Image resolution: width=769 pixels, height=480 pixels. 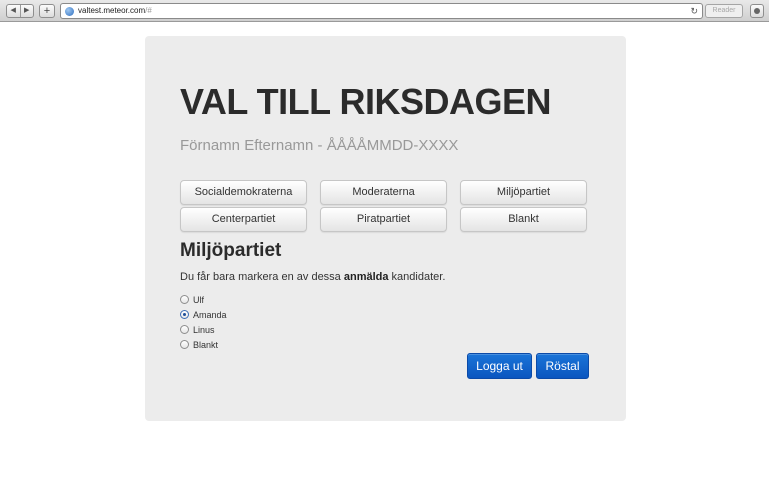 I want to click on reader-button: Reader, so click(x=724, y=11).